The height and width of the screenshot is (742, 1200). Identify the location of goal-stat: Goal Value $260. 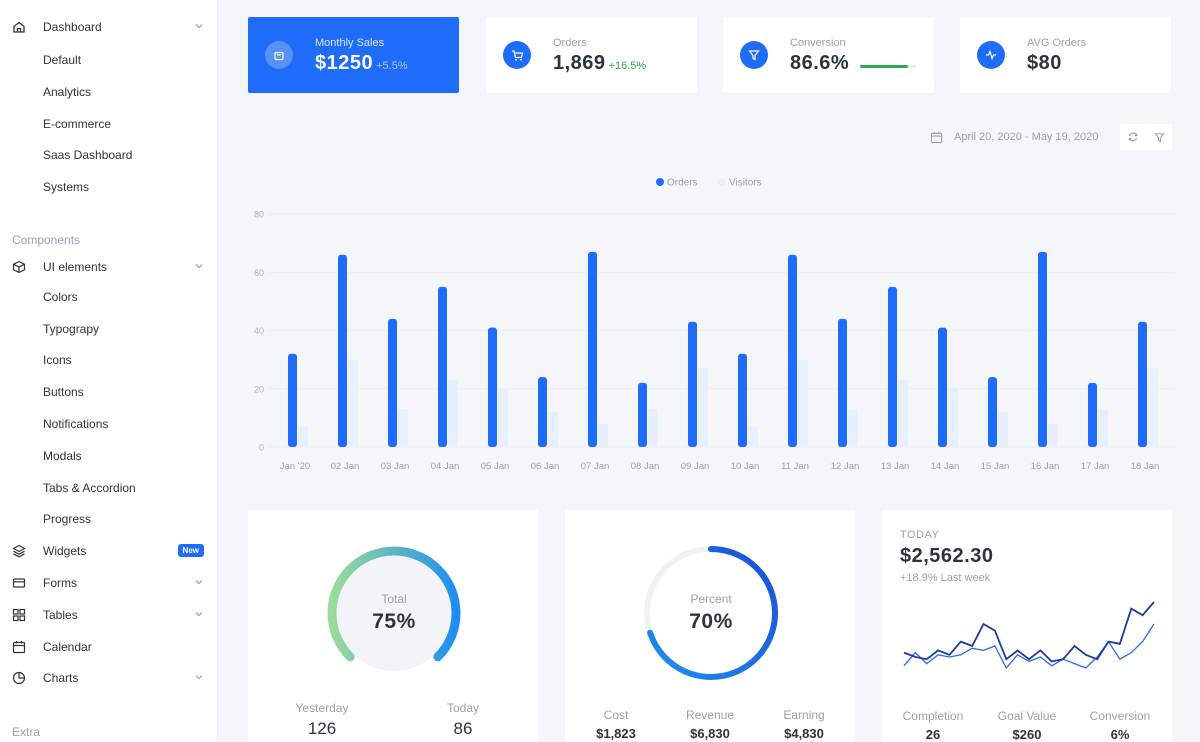
(1027, 725).